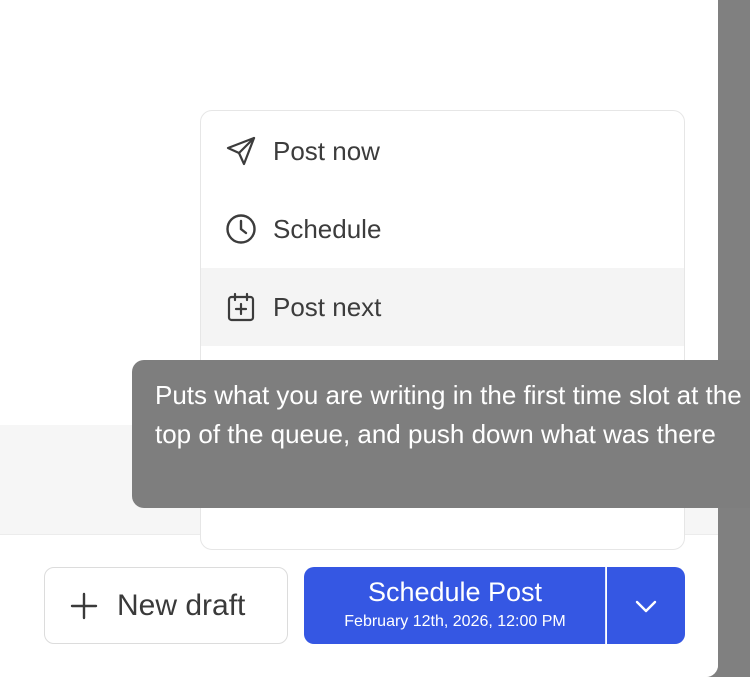 The width and height of the screenshot is (750, 677). Describe the element at coordinates (241, 151) in the screenshot. I see `send-icon` at that location.